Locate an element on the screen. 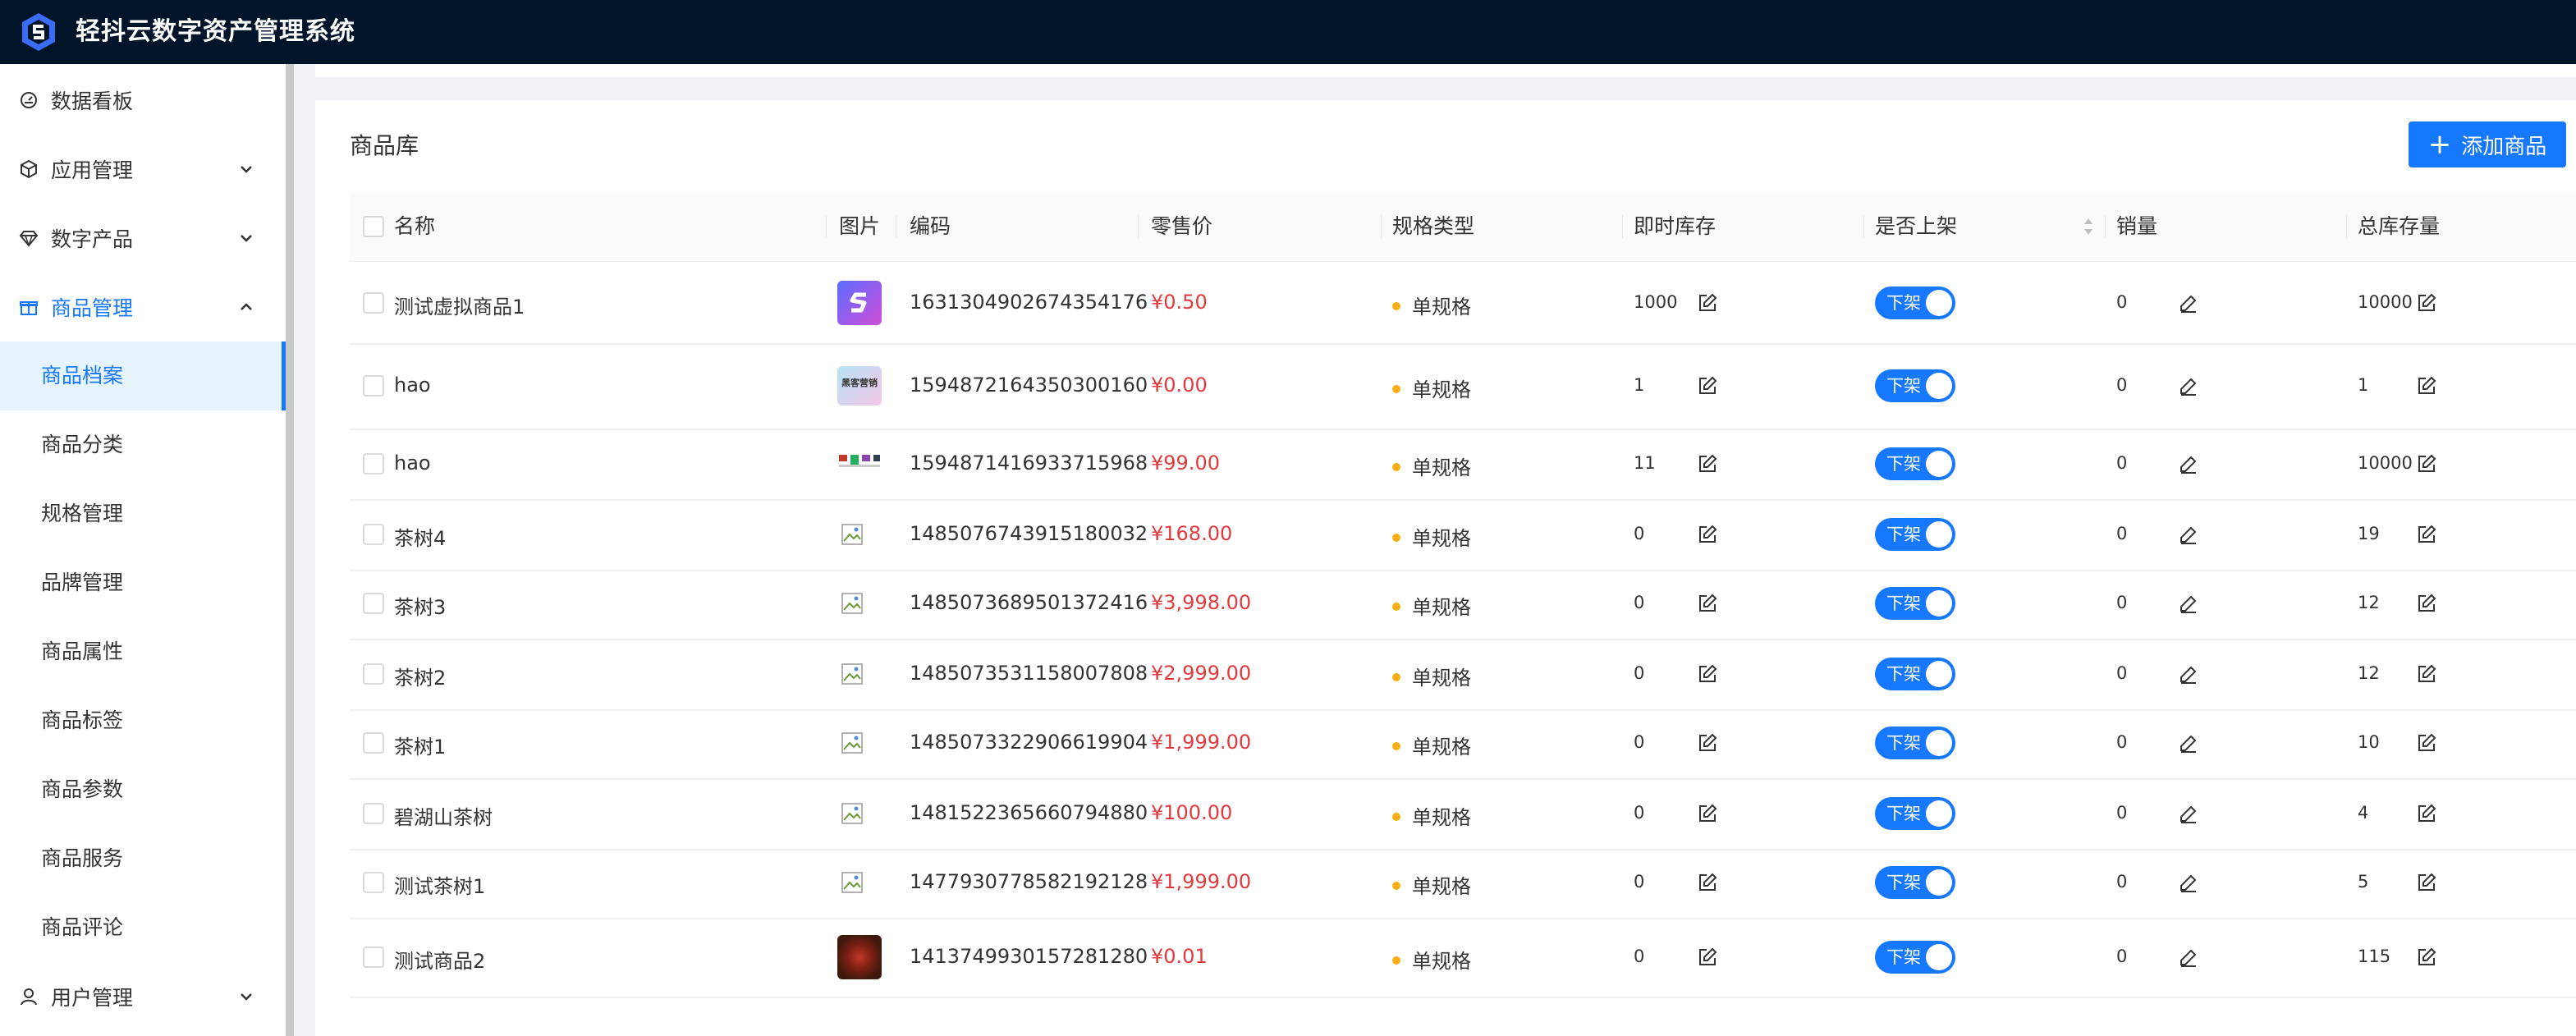 The image size is (2576, 1036). retail-price: ¥0.01 is located at coordinates (1180, 956).